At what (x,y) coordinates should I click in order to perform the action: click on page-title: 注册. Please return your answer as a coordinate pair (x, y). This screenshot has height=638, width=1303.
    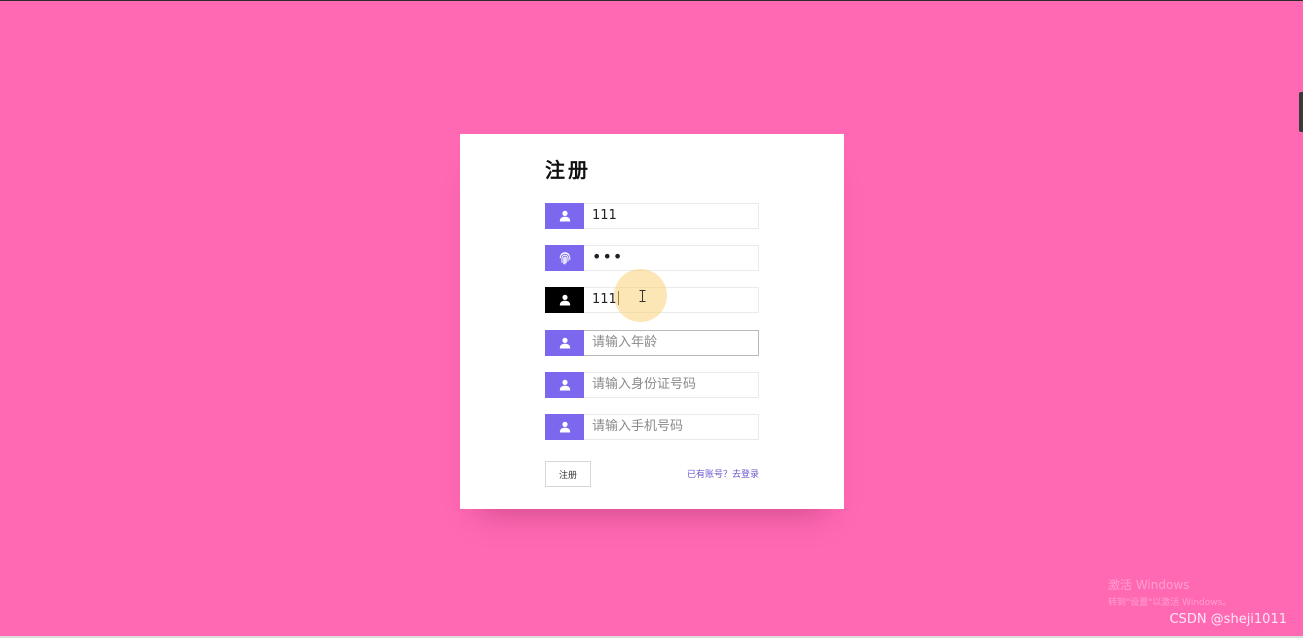
    Looking at the image, I should click on (568, 170).